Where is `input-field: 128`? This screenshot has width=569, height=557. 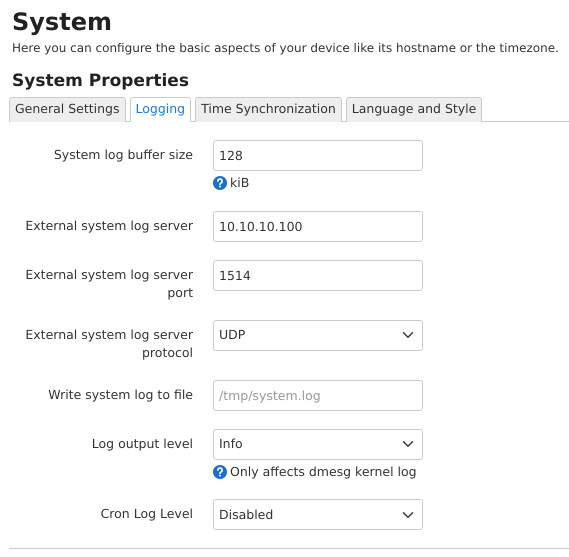
input-field: 128 is located at coordinates (318, 155).